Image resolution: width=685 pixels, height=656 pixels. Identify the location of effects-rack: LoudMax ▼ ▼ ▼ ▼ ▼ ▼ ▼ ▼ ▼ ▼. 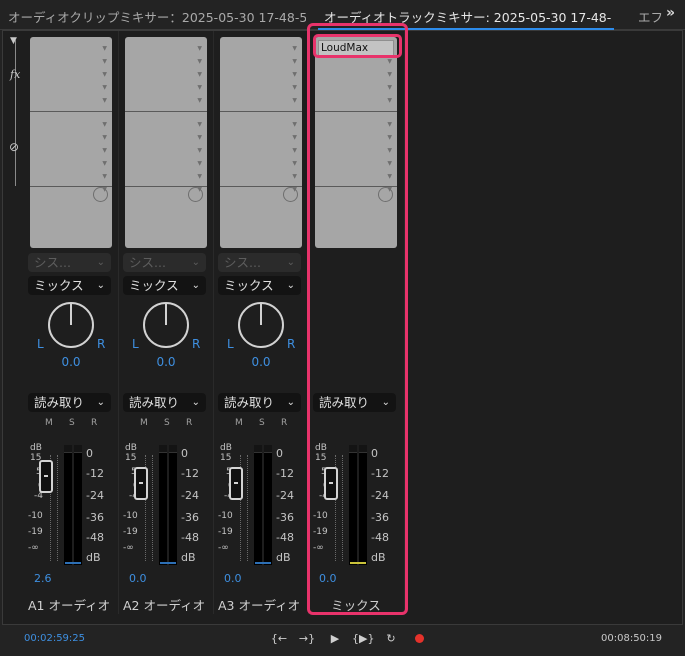
(356, 142).